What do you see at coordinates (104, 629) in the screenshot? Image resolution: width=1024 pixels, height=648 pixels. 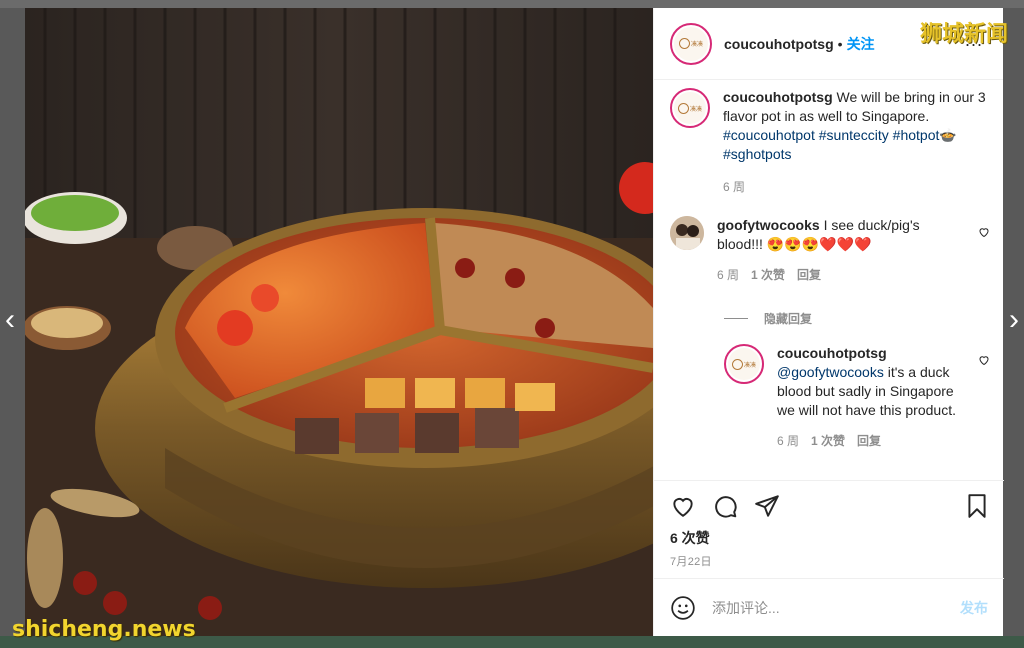 I see `watermark-bottom: shicheng.news` at bounding box center [104, 629].